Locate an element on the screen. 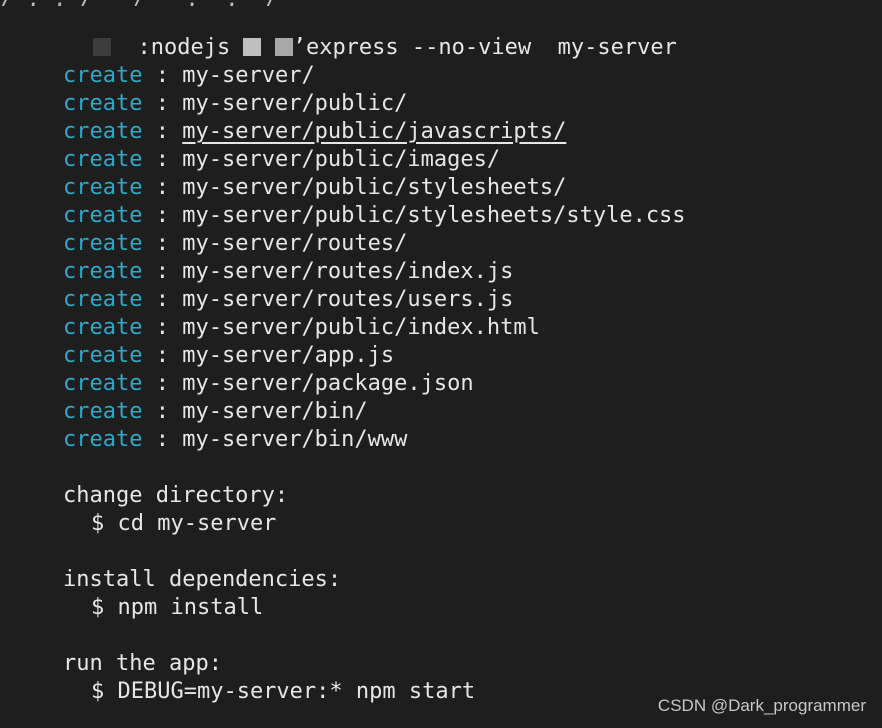 This screenshot has height=728, width=882. create-line: create : my-server/ is located at coordinates (189, 76).